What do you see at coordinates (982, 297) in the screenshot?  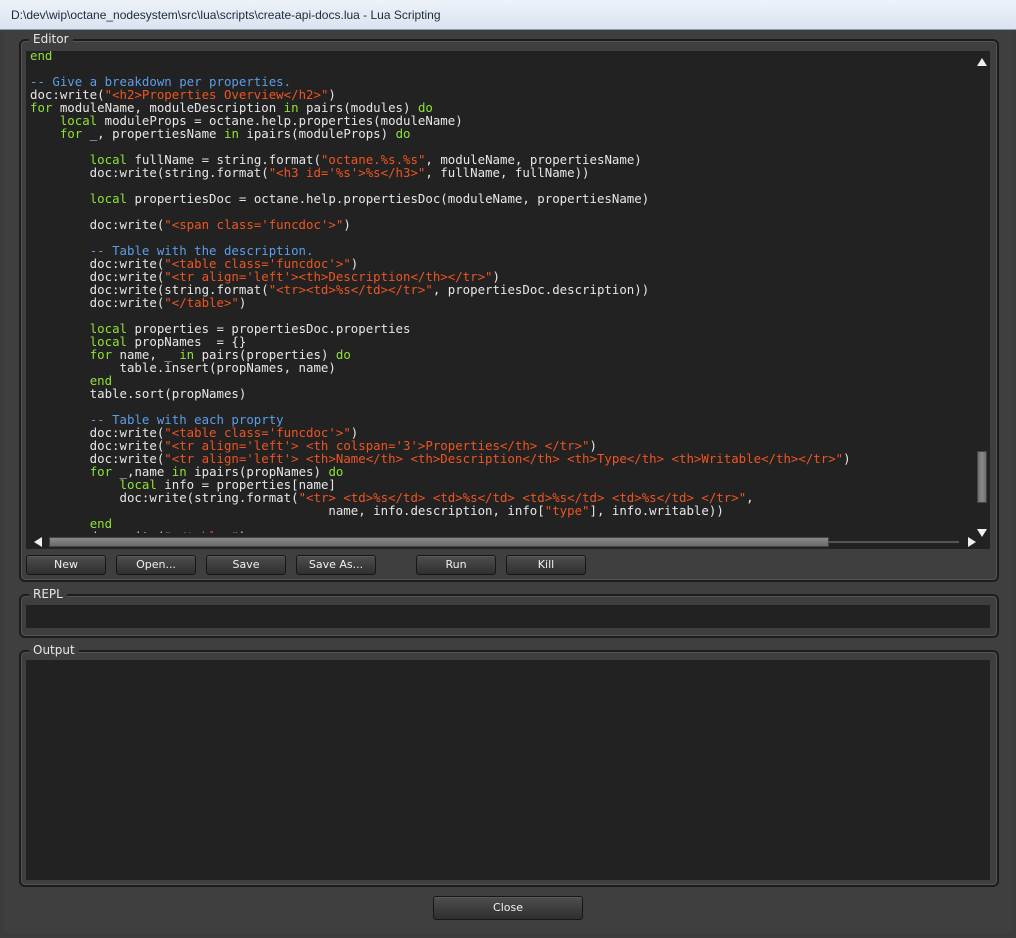 I see `vertical-scrollbar` at bounding box center [982, 297].